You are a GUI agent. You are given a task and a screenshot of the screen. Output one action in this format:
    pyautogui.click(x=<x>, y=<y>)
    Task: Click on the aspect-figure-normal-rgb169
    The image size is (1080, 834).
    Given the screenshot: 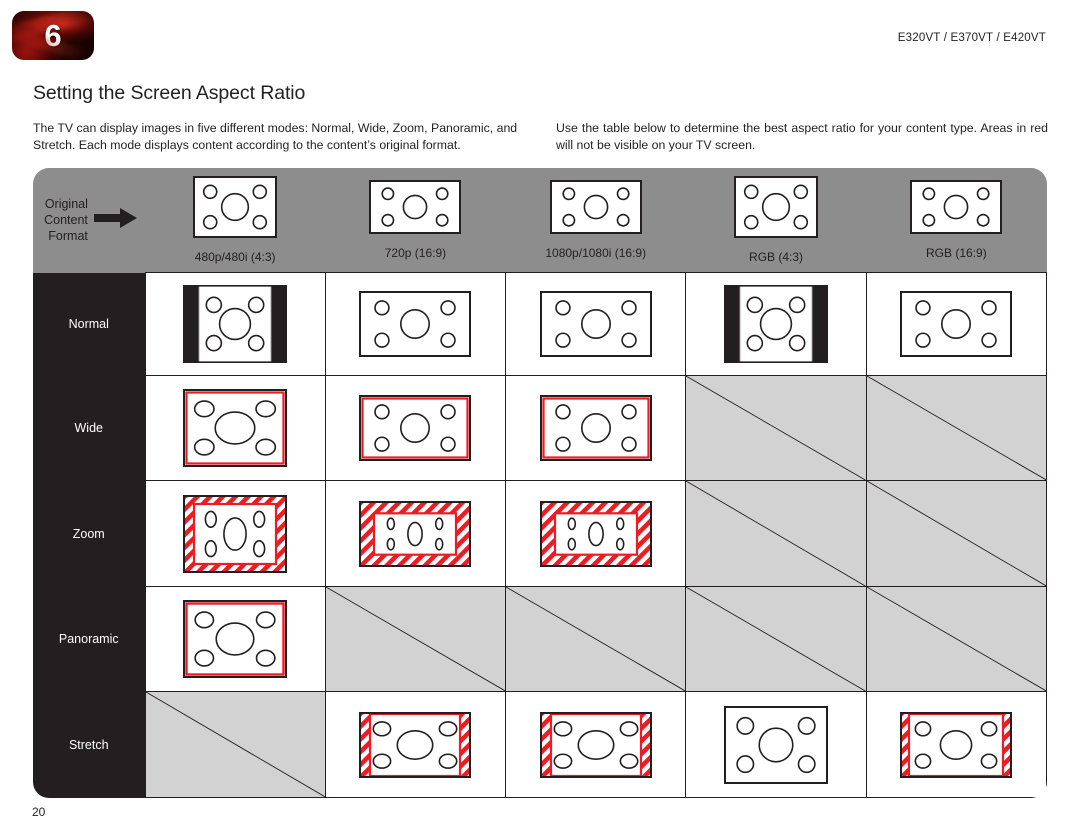 What is the action you would take?
    pyautogui.click(x=956, y=324)
    